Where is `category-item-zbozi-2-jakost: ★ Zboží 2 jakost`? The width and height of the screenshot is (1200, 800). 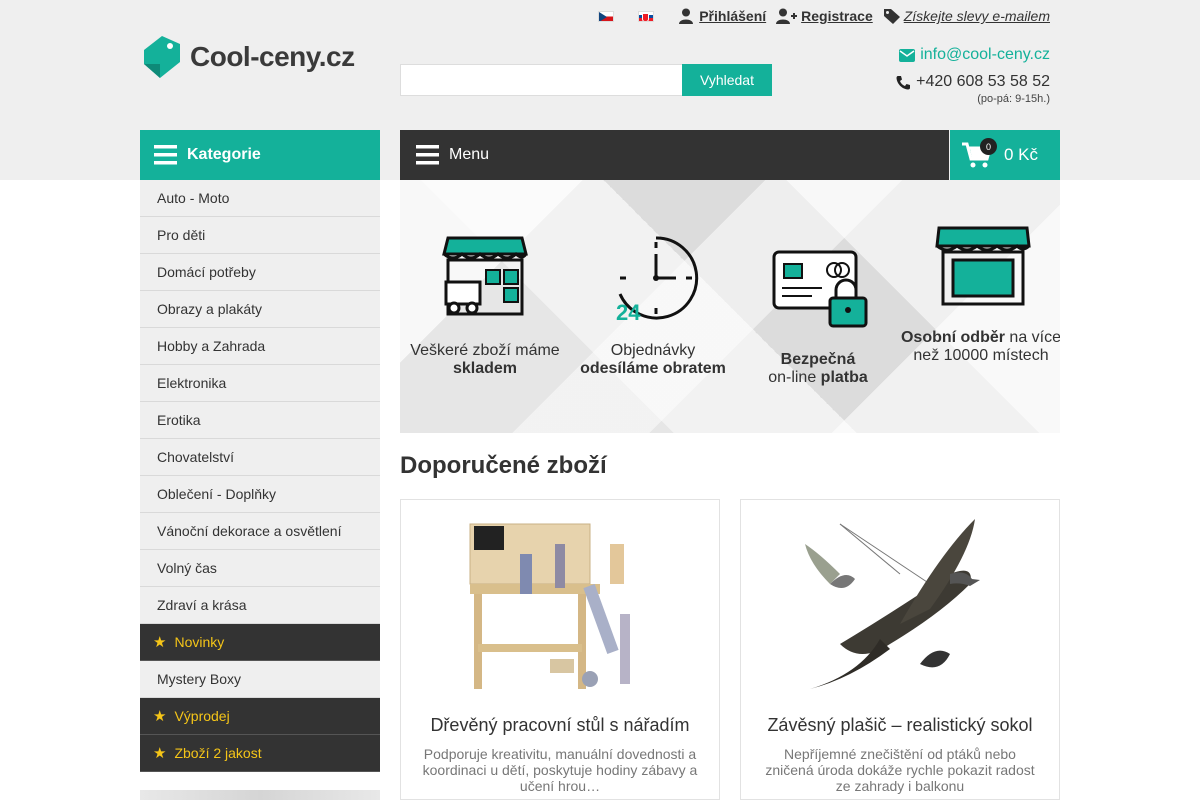 category-item-zbozi-2-jakost: ★ Zboží 2 jakost is located at coordinates (260, 753).